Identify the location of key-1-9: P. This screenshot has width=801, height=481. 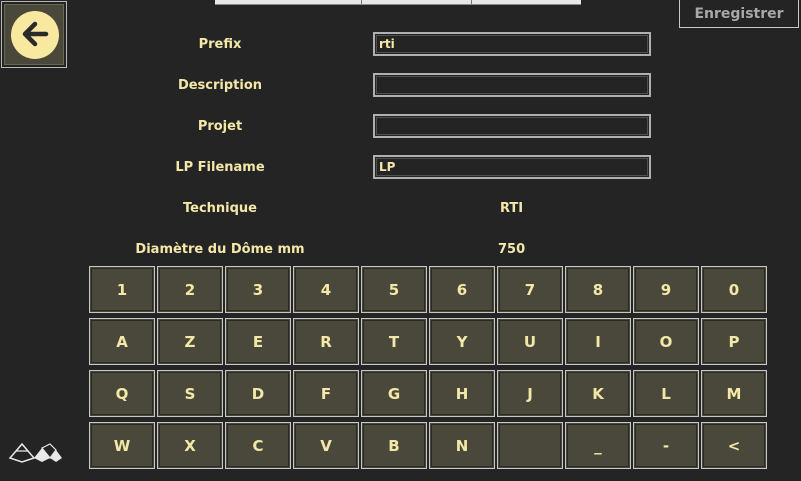
(734, 341).